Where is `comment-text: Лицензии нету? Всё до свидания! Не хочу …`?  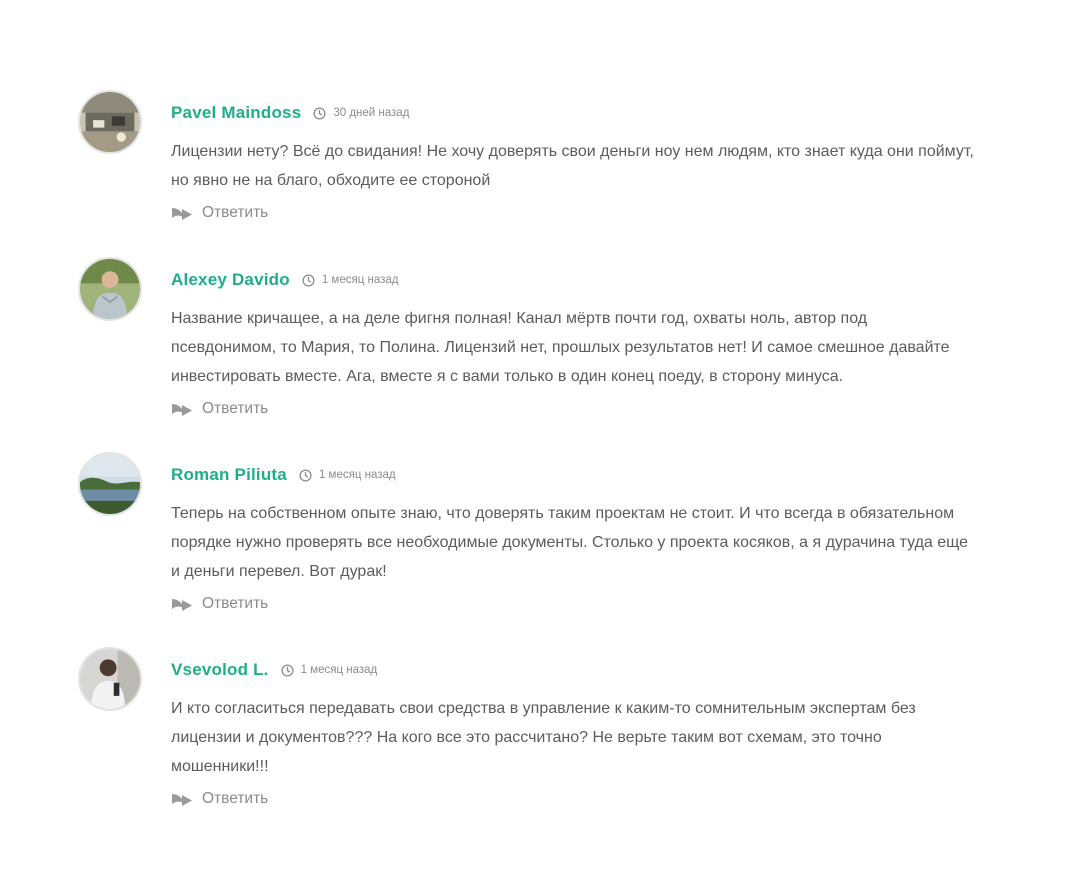 comment-text: Лицензии нету? Всё до свидания! Не хочу … is located at coordinates (572, 166).